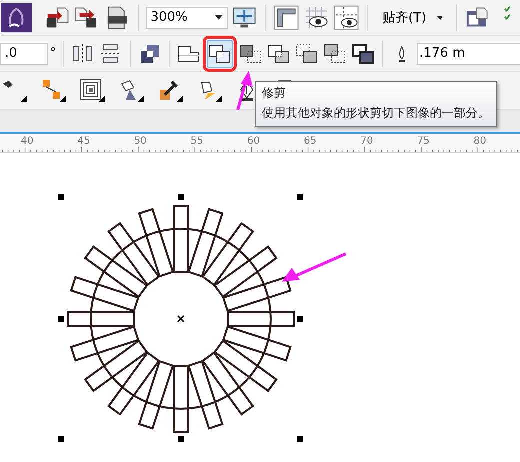 Image resolution: width=520 pixels, height=462 pixels. I want to click on logo-icon, so click(17, 18).